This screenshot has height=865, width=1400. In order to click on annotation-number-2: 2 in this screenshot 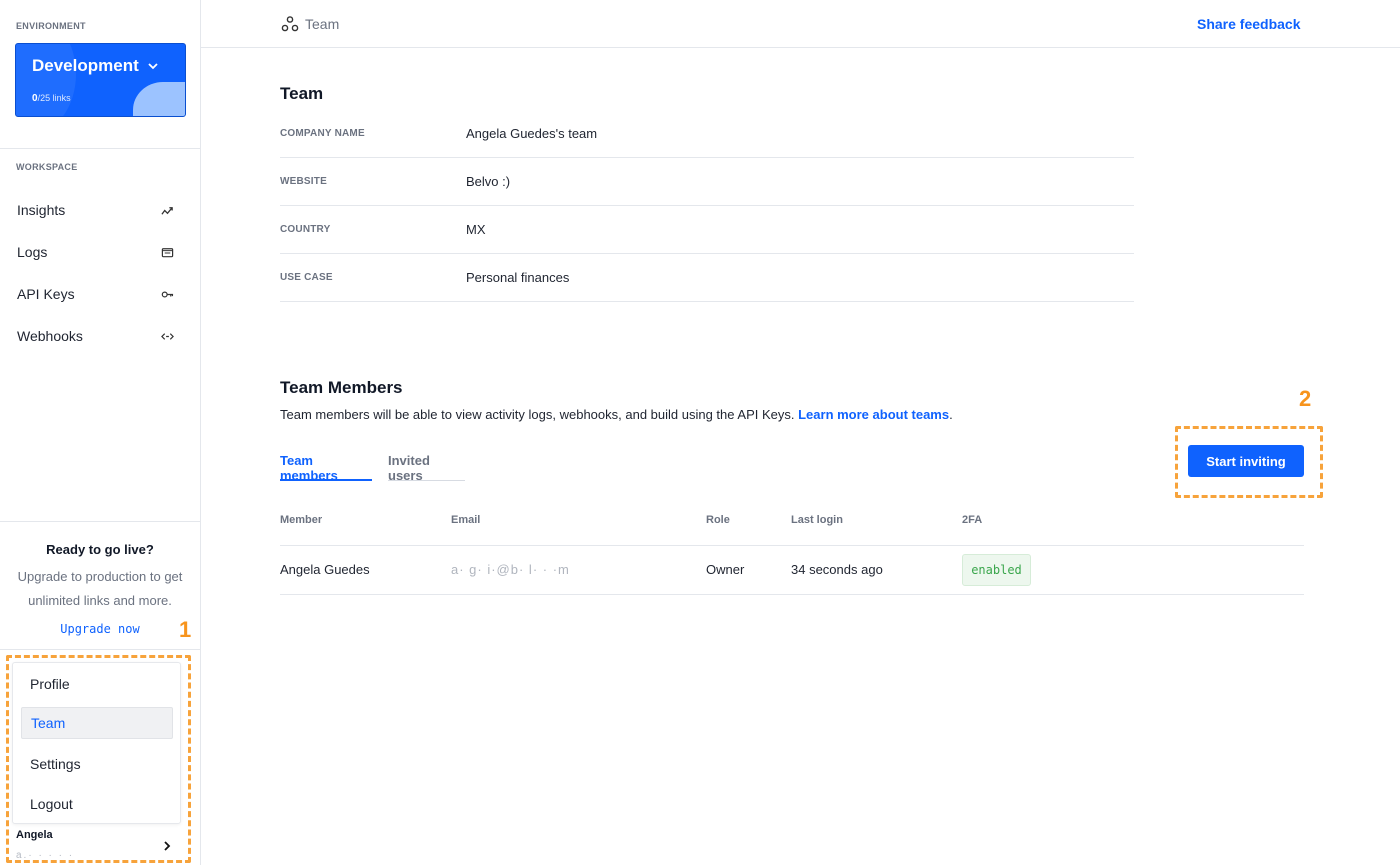, I will do `click(1305, 398)`.